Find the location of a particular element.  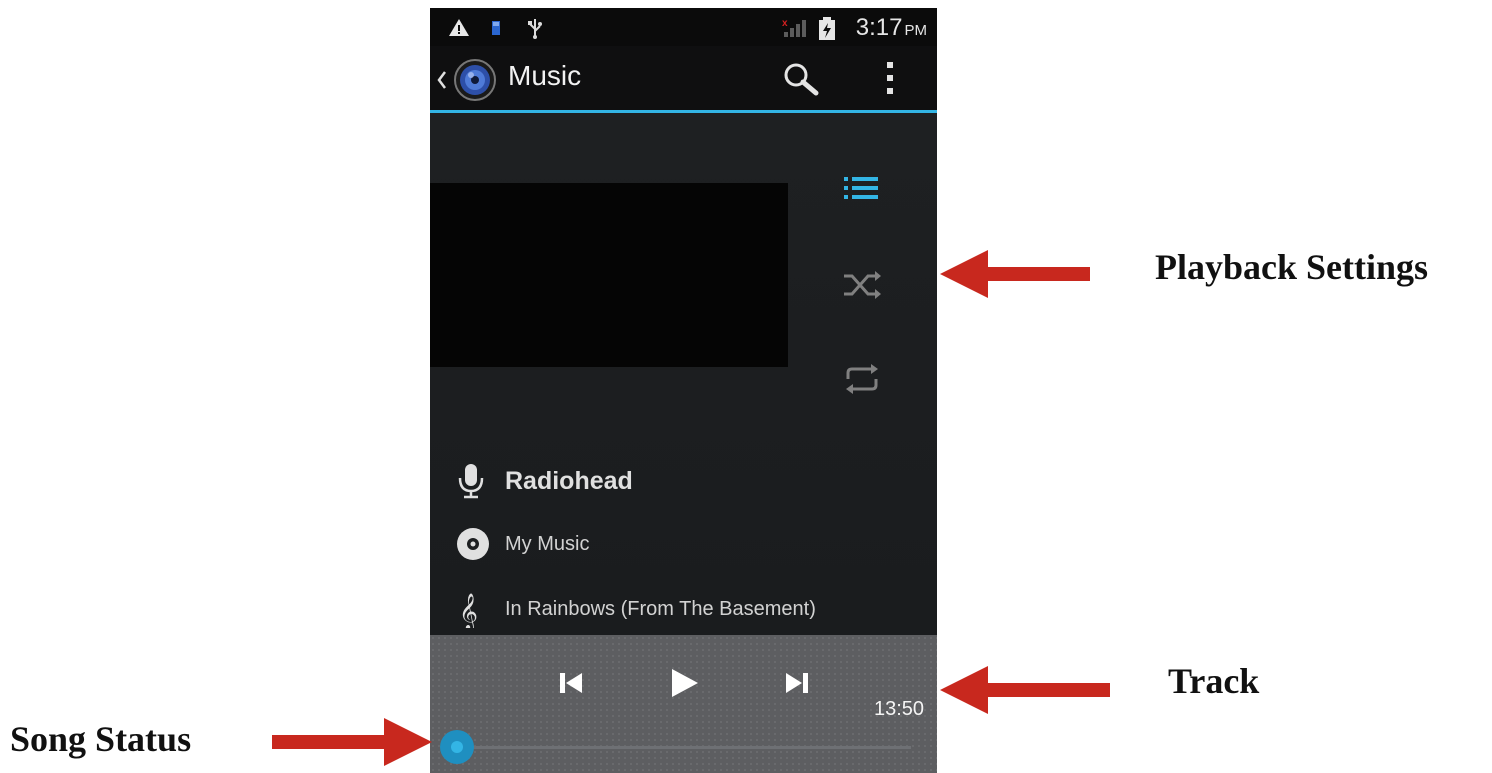

album-name: My Music is located at coordinates (547, 544).